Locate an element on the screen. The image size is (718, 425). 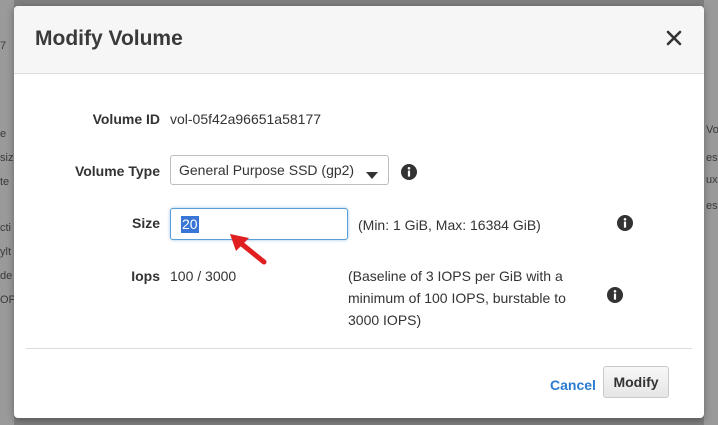
size-hint: (Min: 1 GiB, Max: 16384 GiB) is located at coordinates (449, 225).